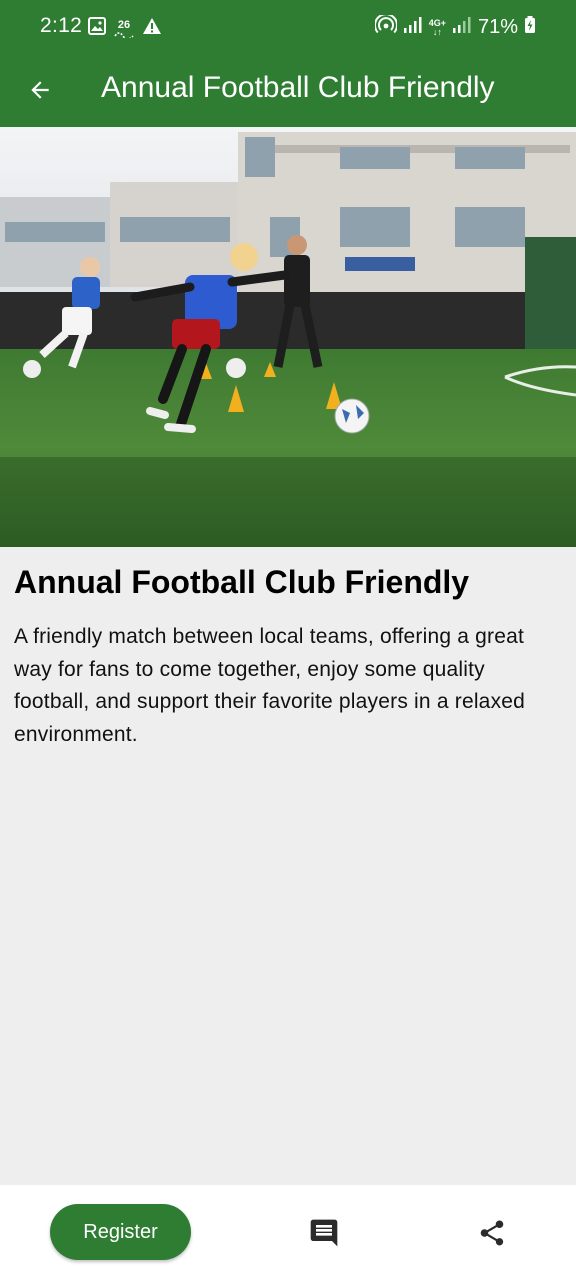 The height and width of the screenshot is (1280, 576). What do you see at coordinates (530, 27) in the screenshot?
I see `battery-charging-icon` at bounding box center [530, 27].